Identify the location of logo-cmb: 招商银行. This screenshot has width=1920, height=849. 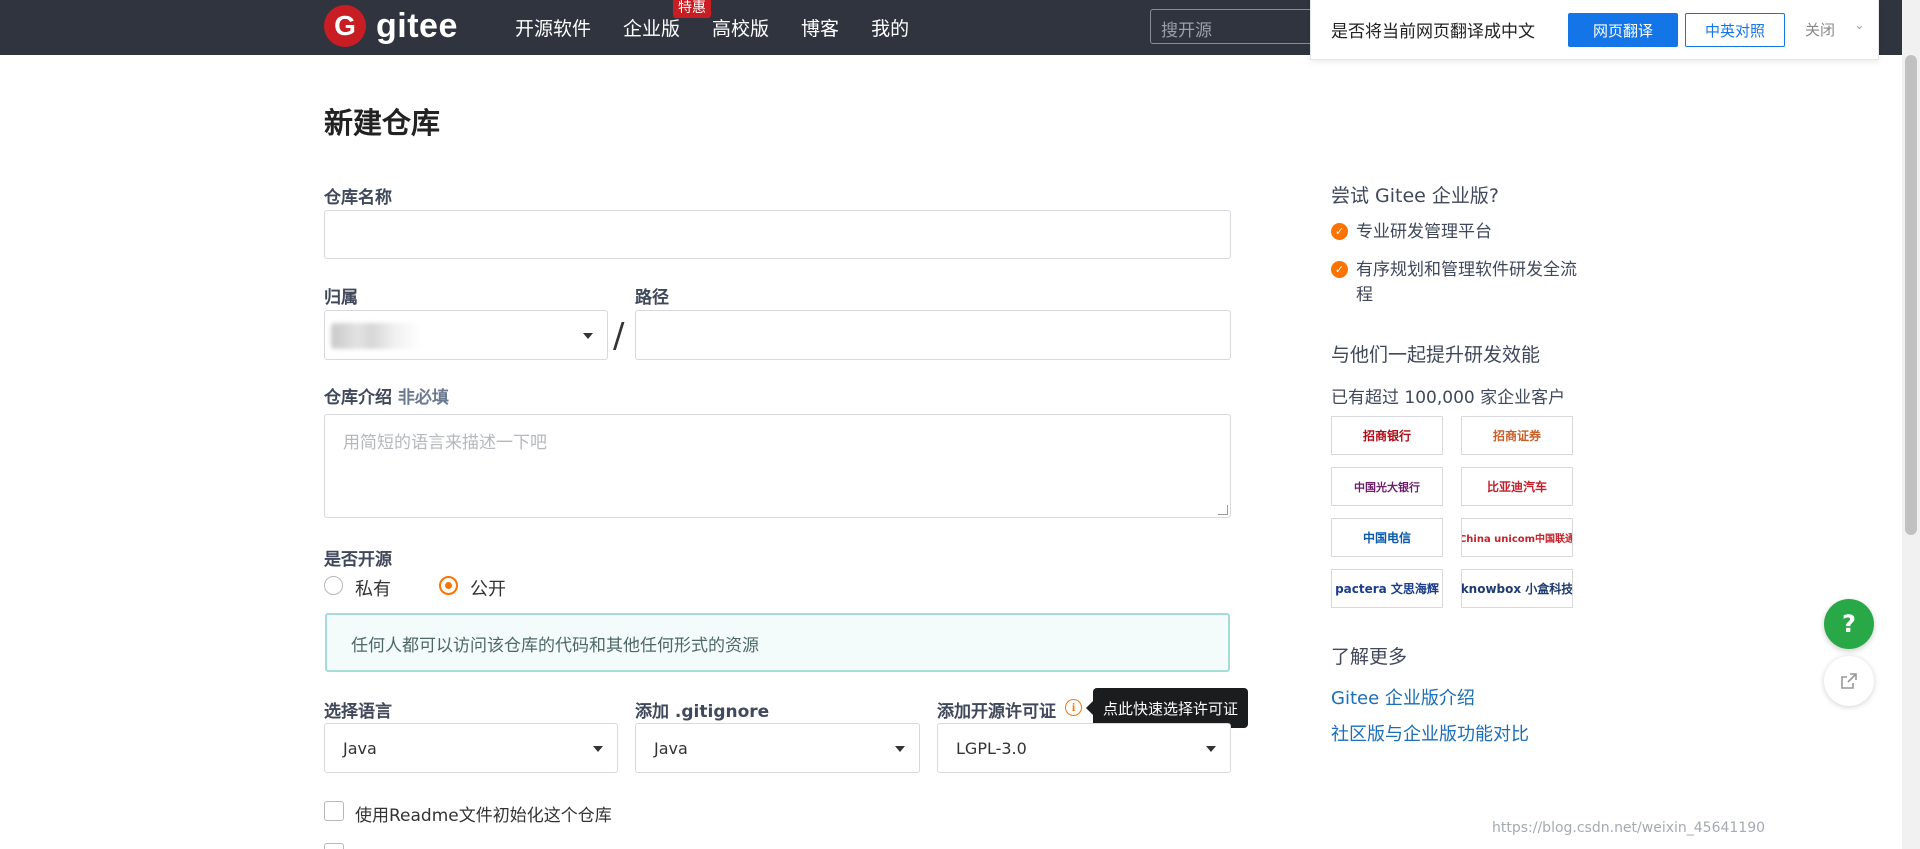
(1387, 435).